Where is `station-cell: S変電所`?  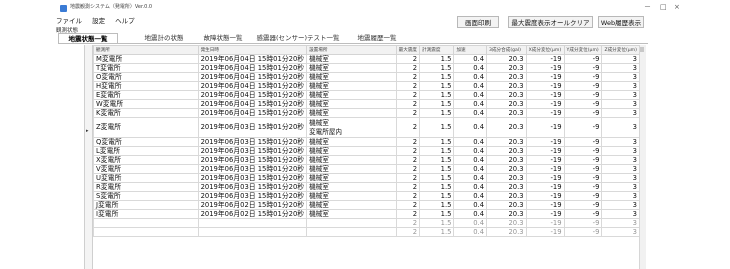
station-cell: S変電所 is located at coordinates (146, 196).